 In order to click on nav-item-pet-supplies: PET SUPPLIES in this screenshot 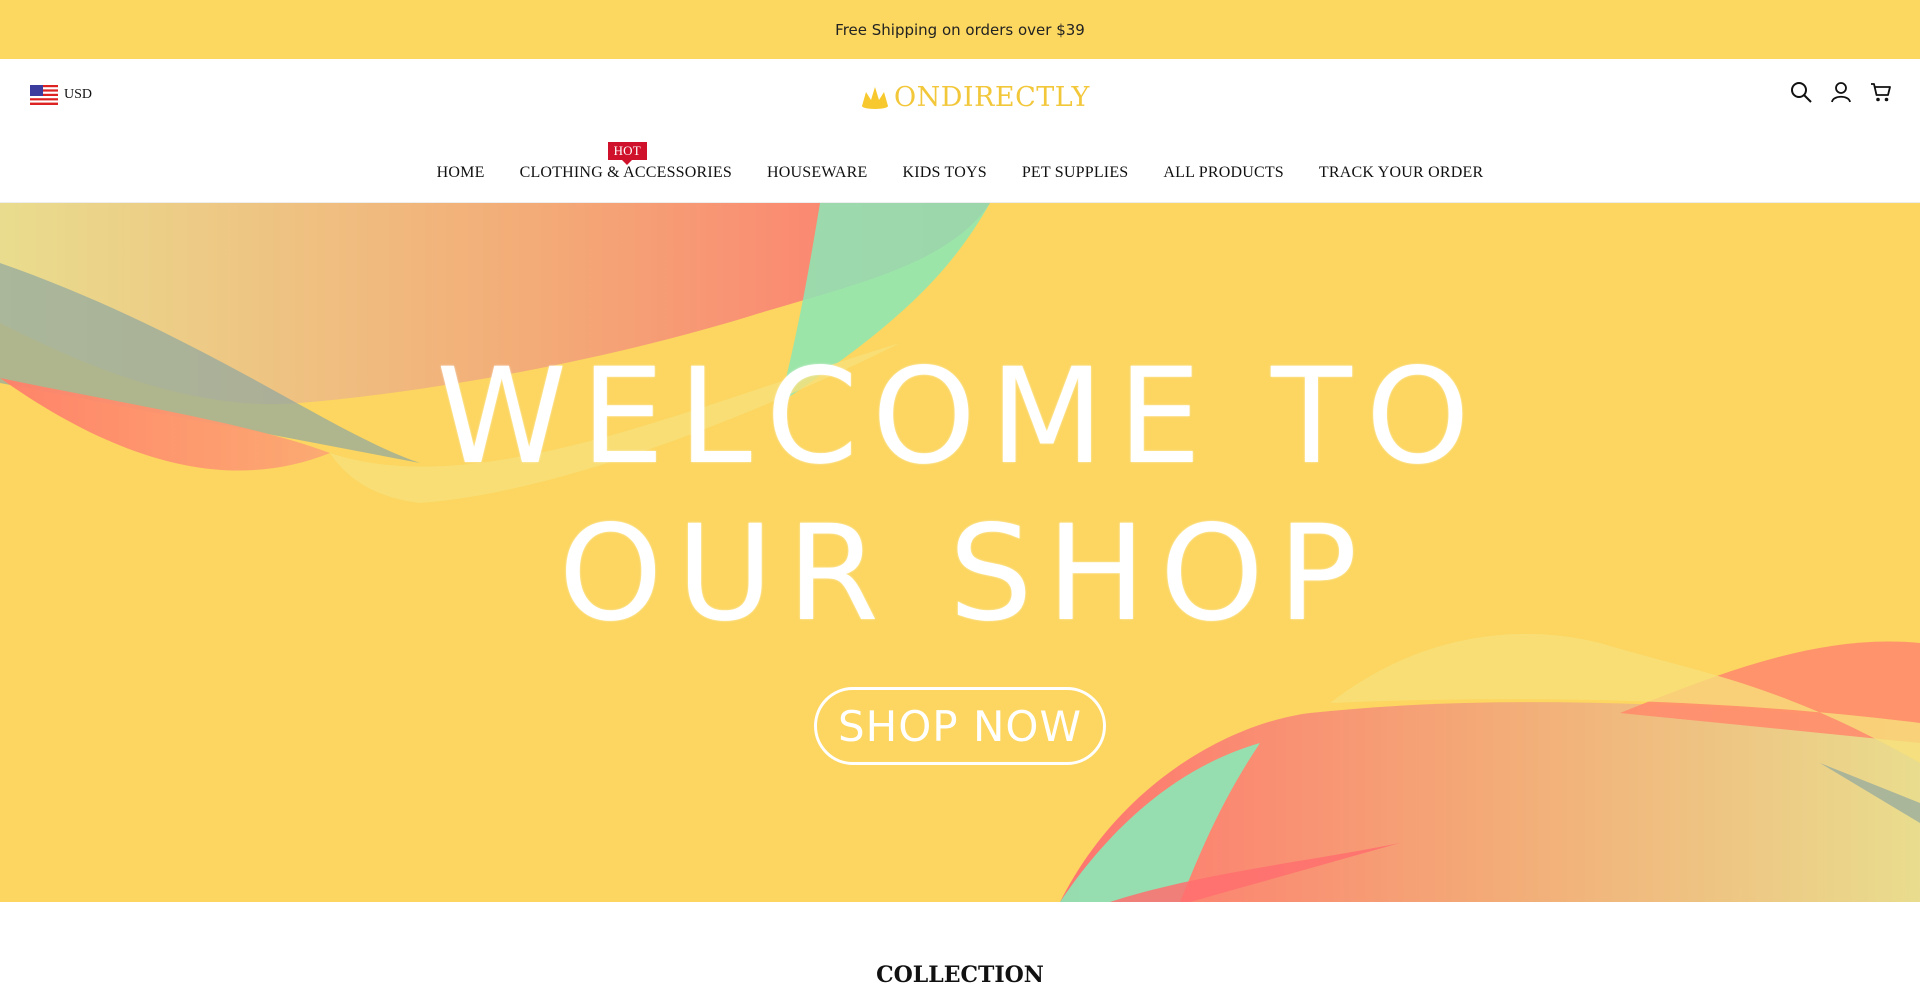, I will do `click(1075, 173)`.